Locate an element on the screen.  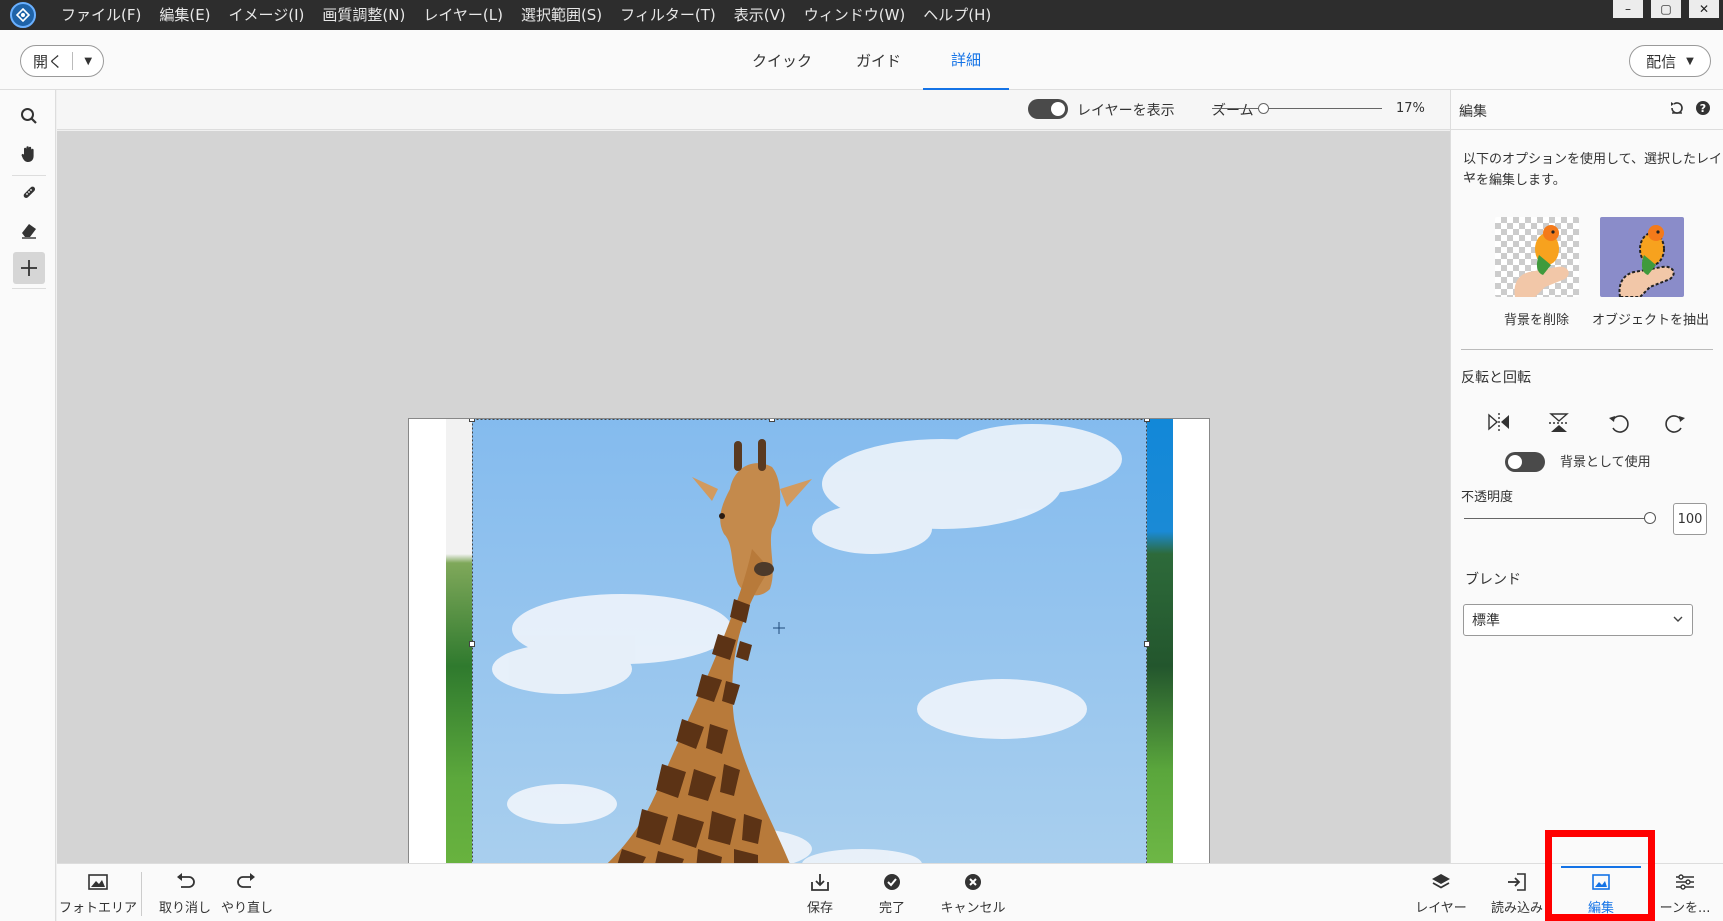
panel-title: 編集 is located at coordinates (1473, 112).